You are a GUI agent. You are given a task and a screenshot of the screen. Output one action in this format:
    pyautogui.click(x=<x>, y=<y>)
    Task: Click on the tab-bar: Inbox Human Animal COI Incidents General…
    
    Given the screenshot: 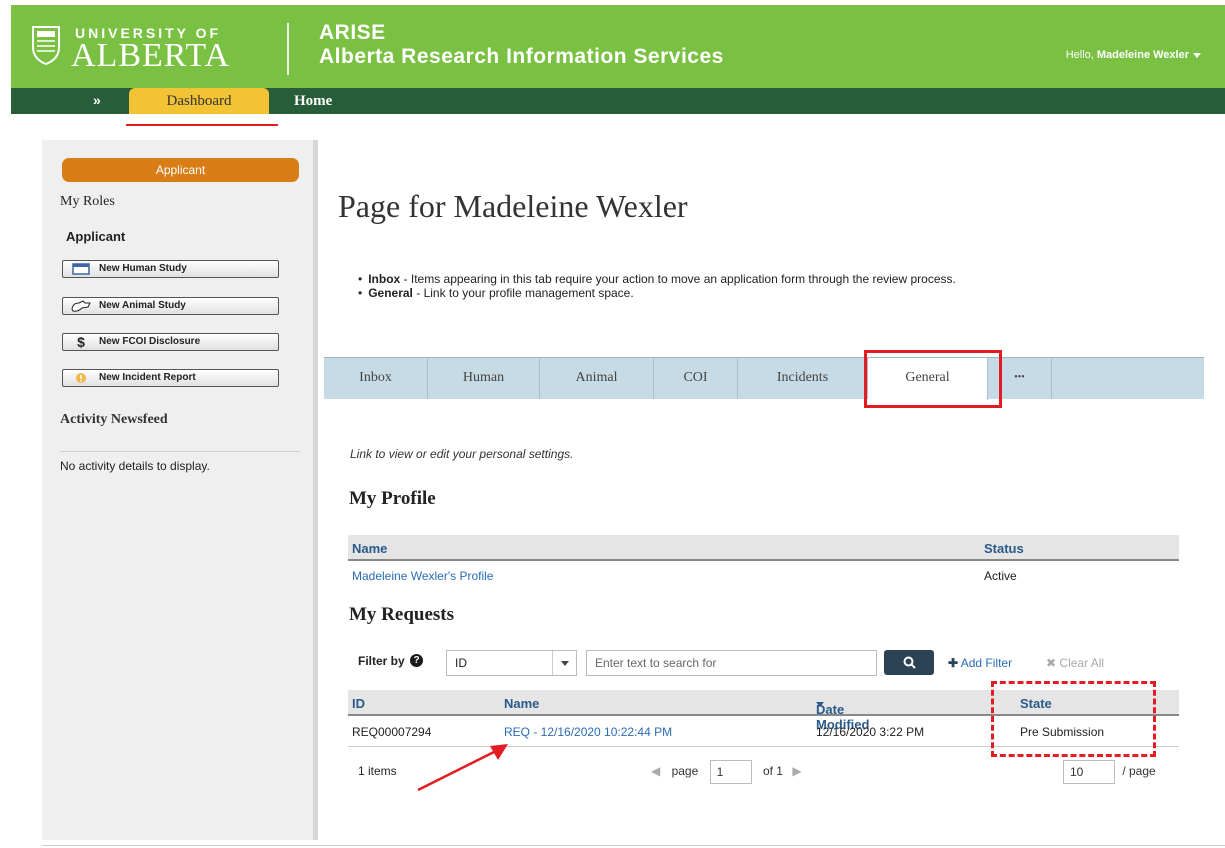 What is the action you would take?
    pyautogui.click(x=764, y=378)
    